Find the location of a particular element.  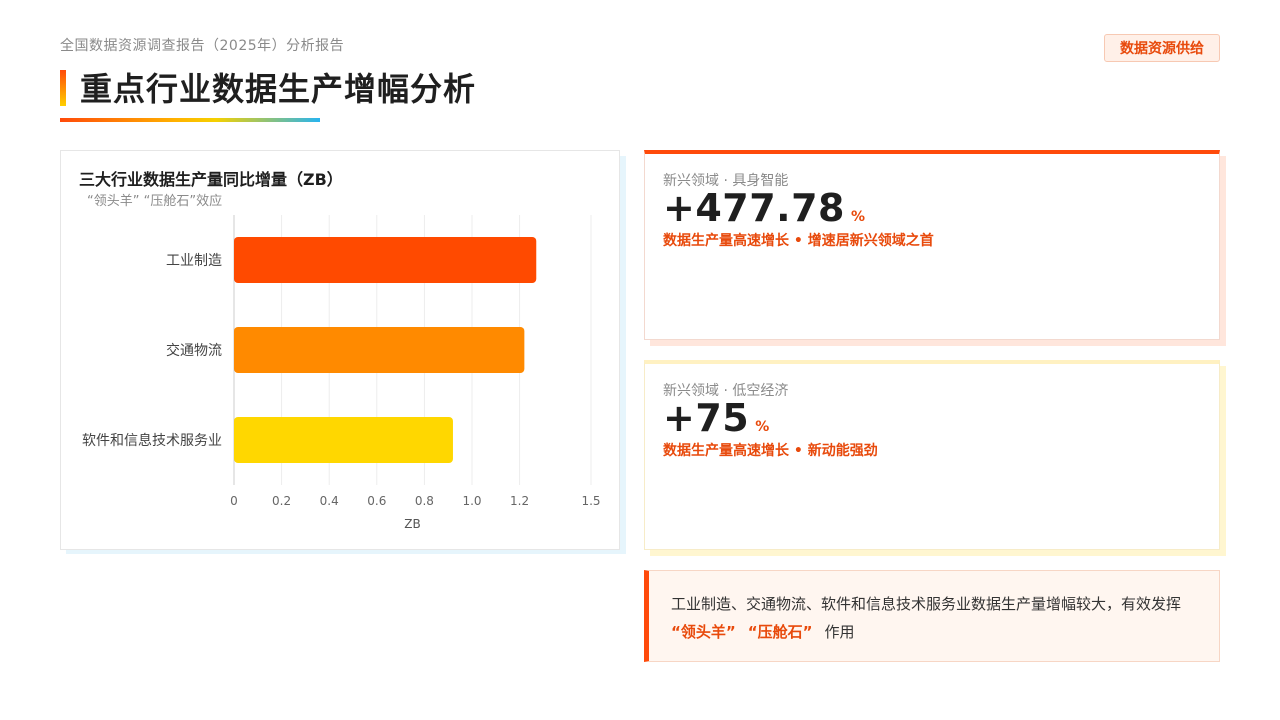

x-tick-label: 0.8 is located at coordinates (424, 501).